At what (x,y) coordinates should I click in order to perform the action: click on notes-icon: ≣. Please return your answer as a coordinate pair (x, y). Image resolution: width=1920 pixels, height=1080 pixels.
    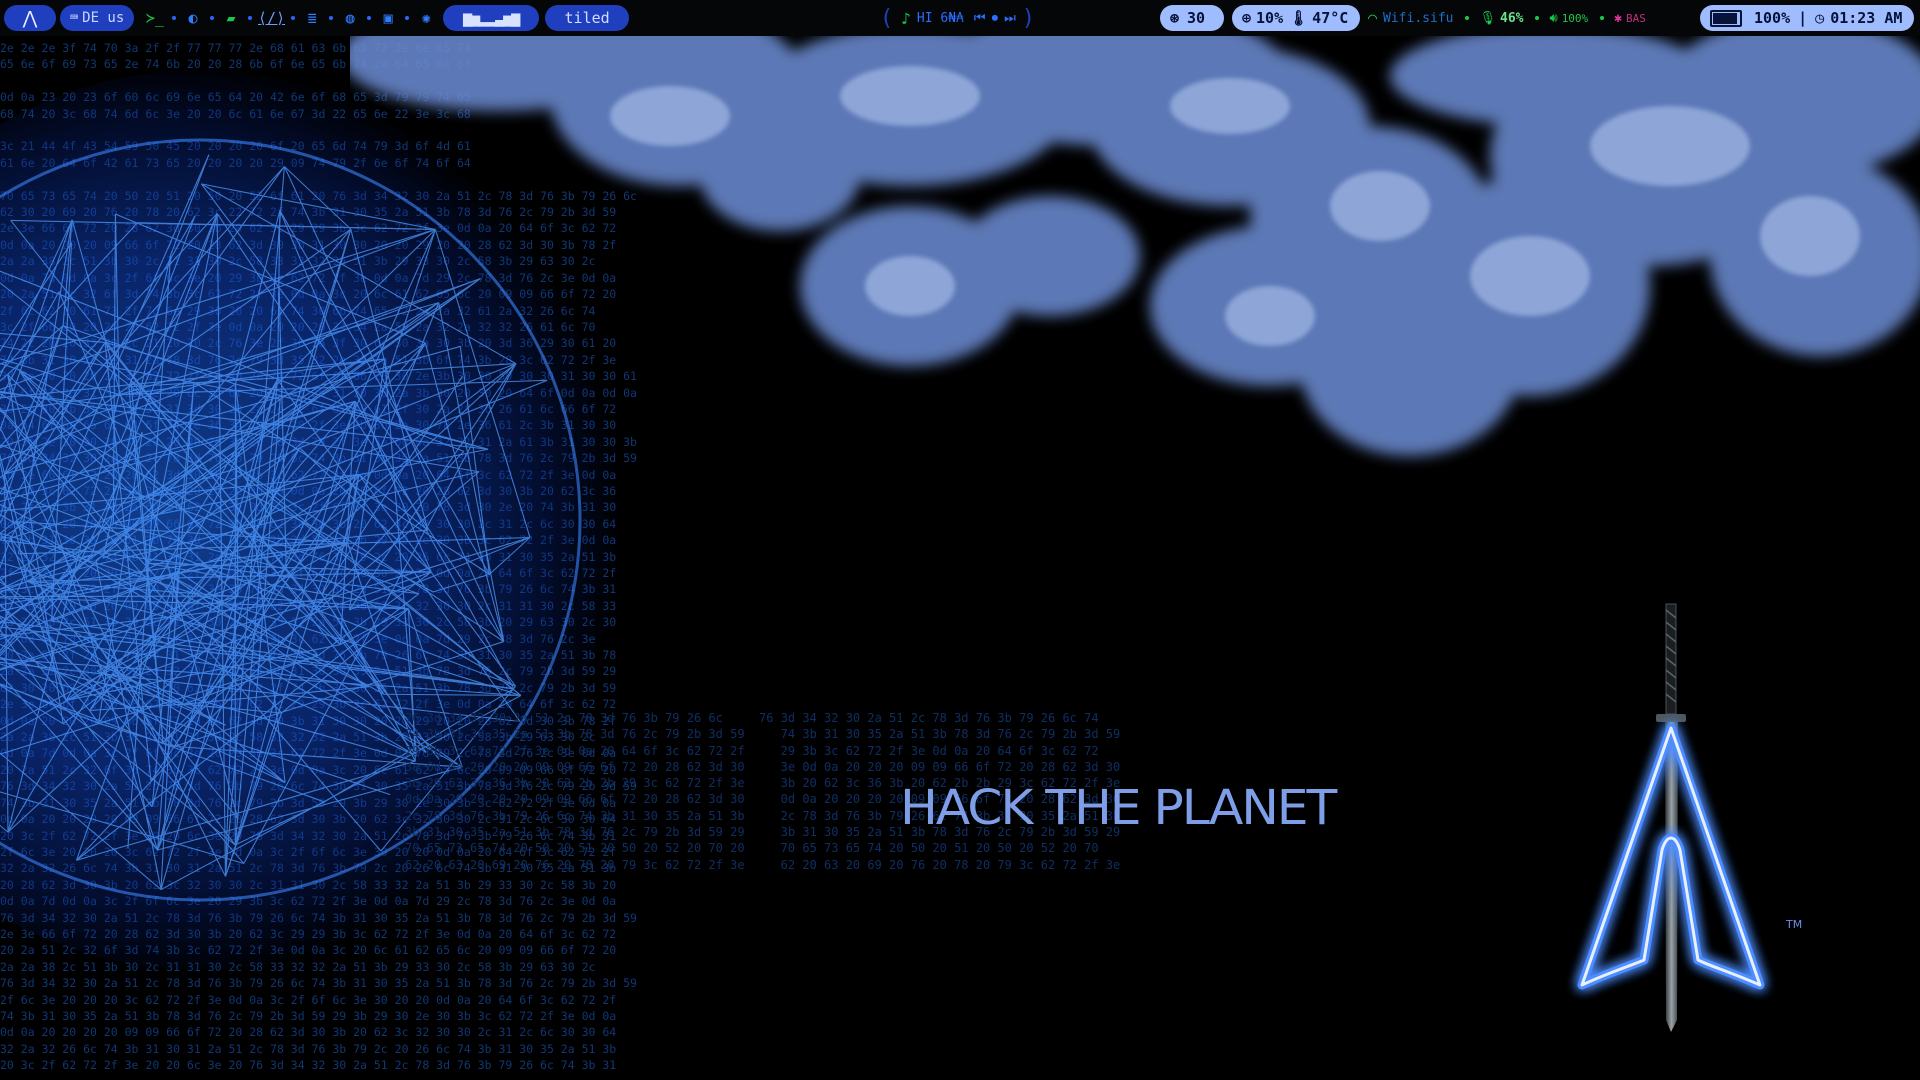
    Looking at the image, I should click on (312, 18).